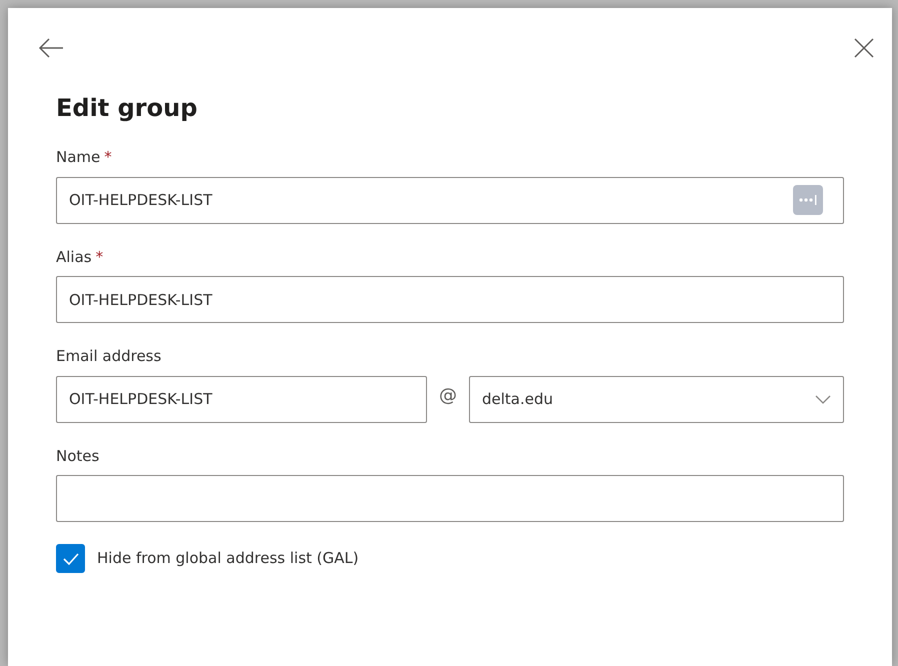 This screenshot has height=666, width=898. Describe the element at coordinates (74, 257) in the screenshot. I see `field-label: Alias` at that location.